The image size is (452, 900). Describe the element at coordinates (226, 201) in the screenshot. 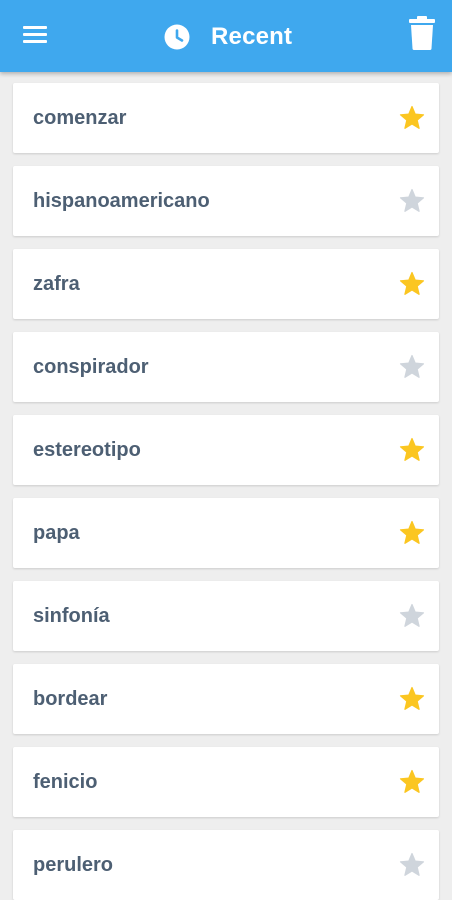

I see `recent-word-item: hispanoamericano` at that location.